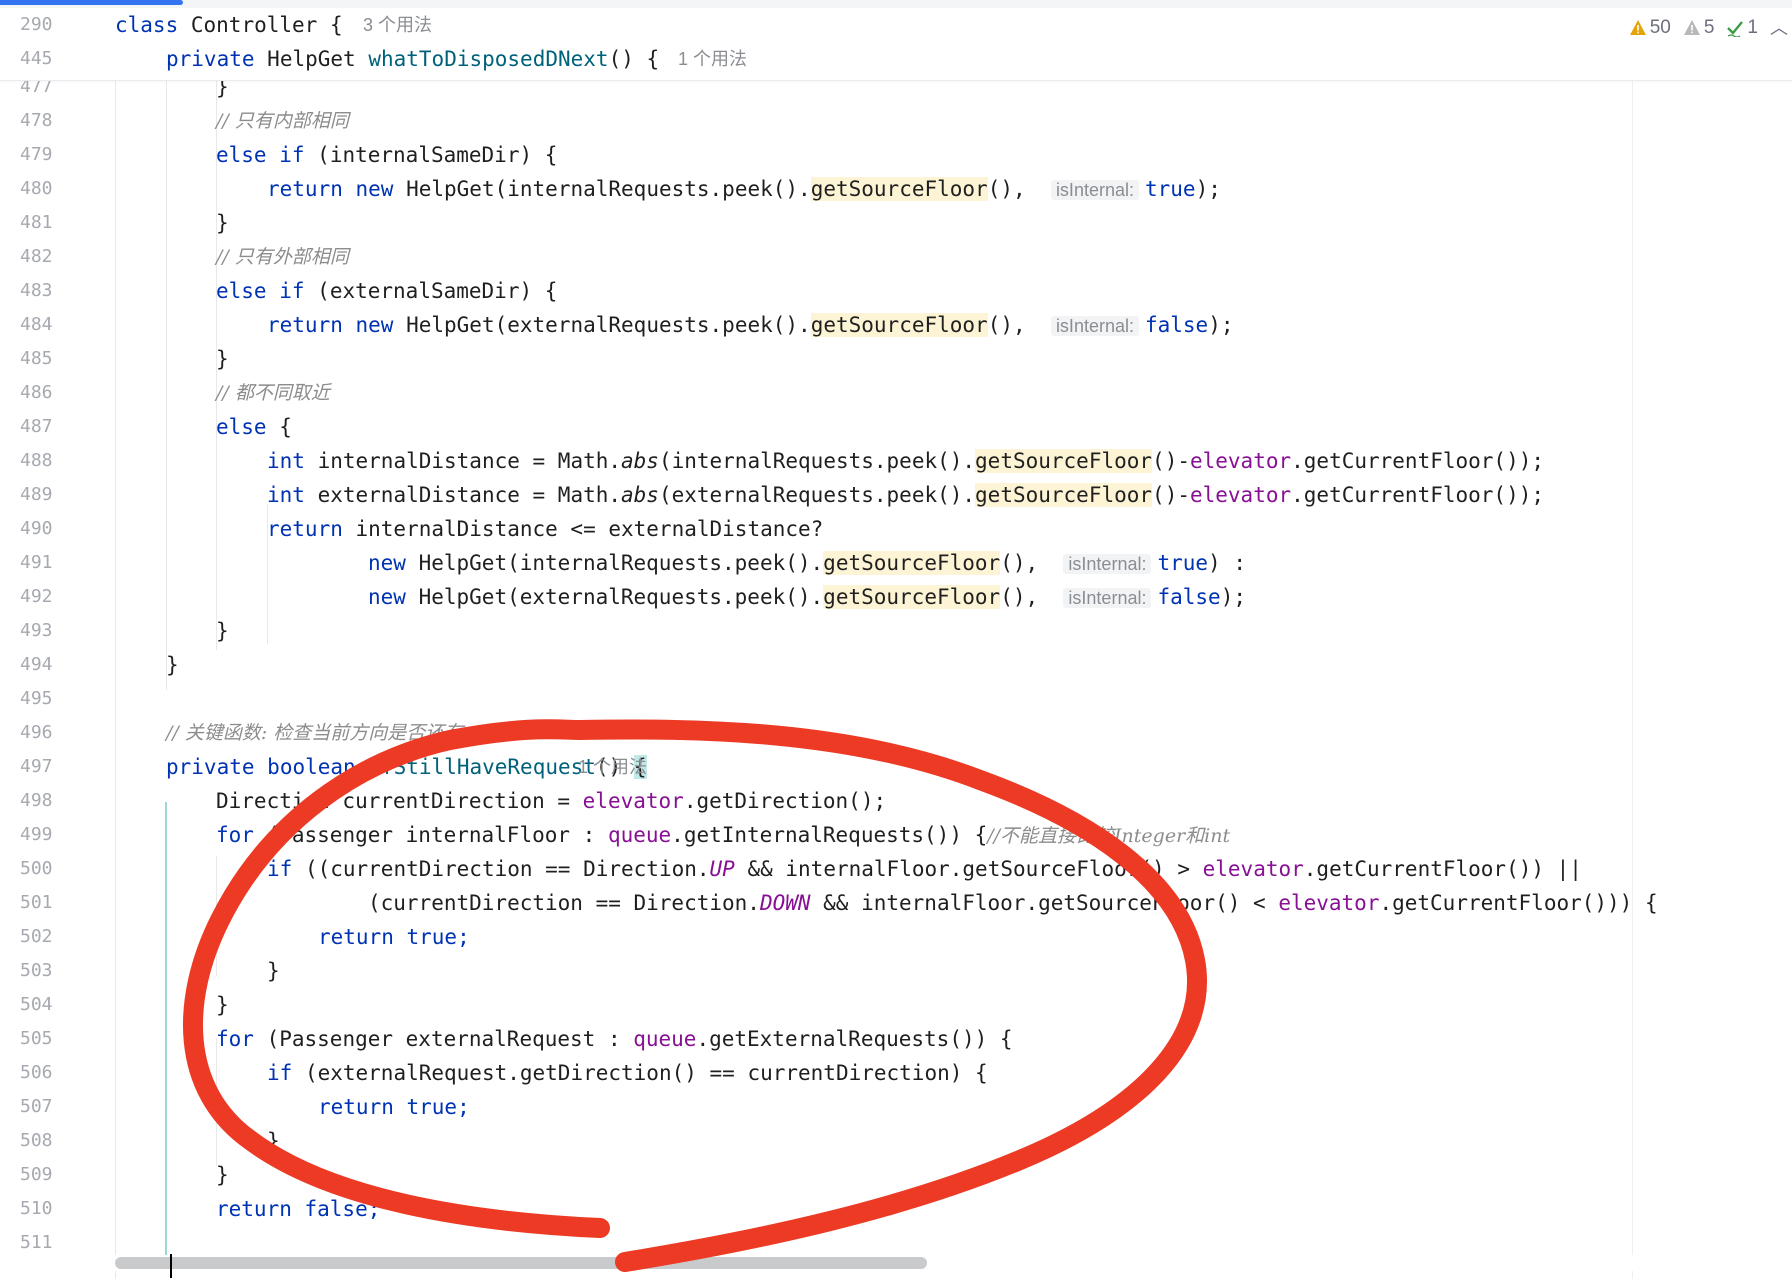 The width and height of the screenshot is (1792, 1279). I want to click on code-line: 483 else if (externalSameDir) {, so click(896, 291).